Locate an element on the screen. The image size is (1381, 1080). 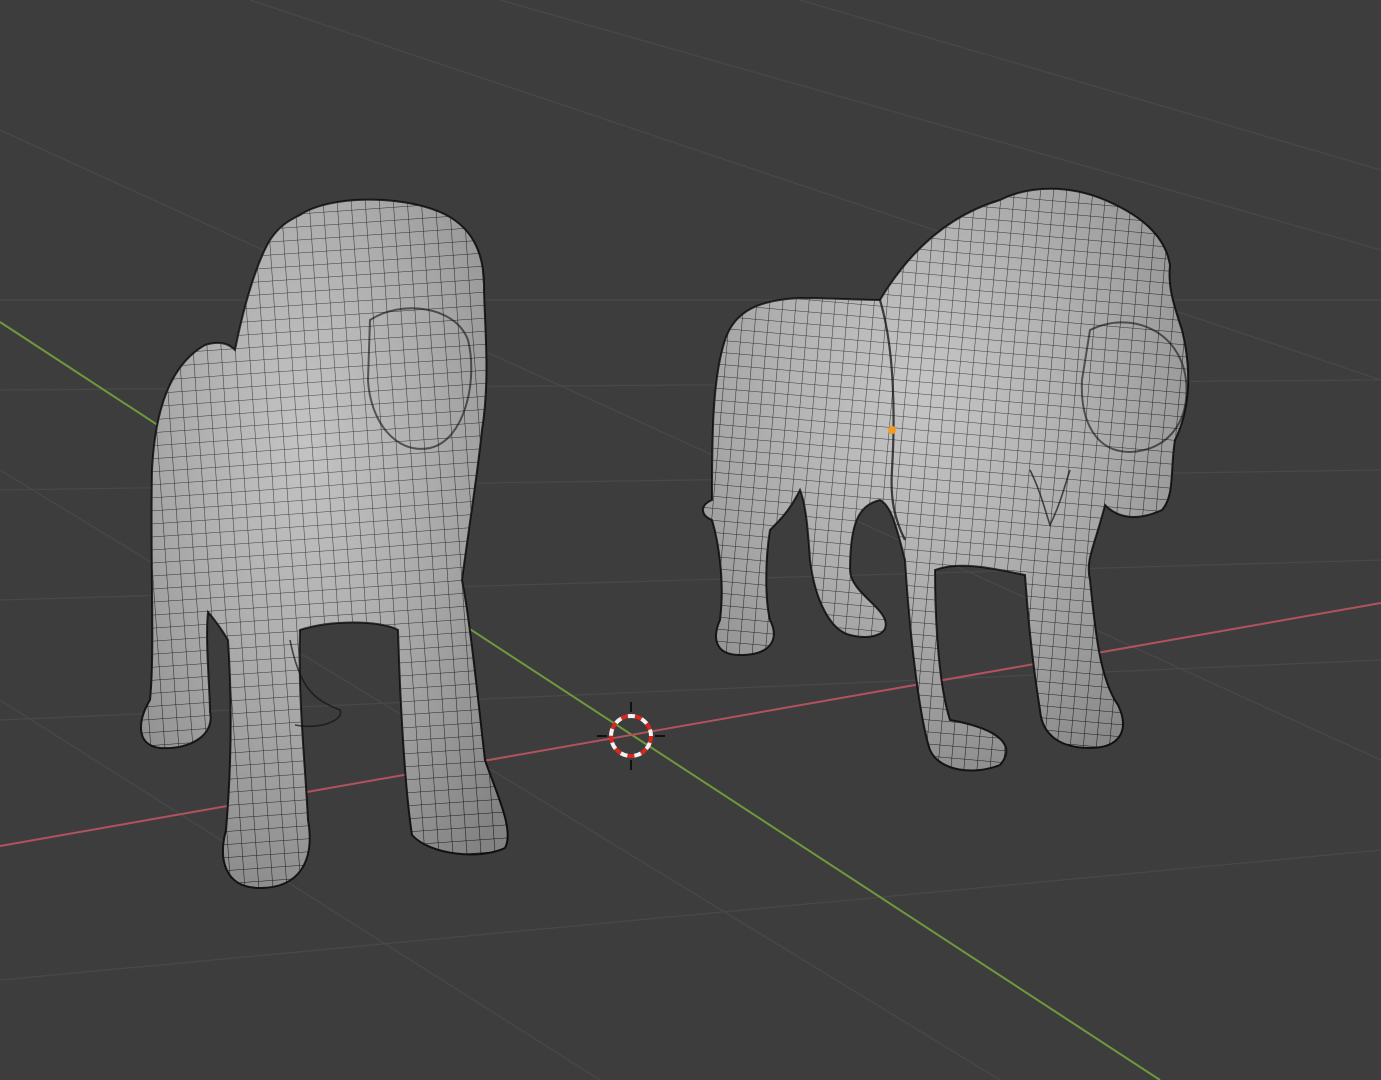
object-origin is located at coordinates (892, 430).